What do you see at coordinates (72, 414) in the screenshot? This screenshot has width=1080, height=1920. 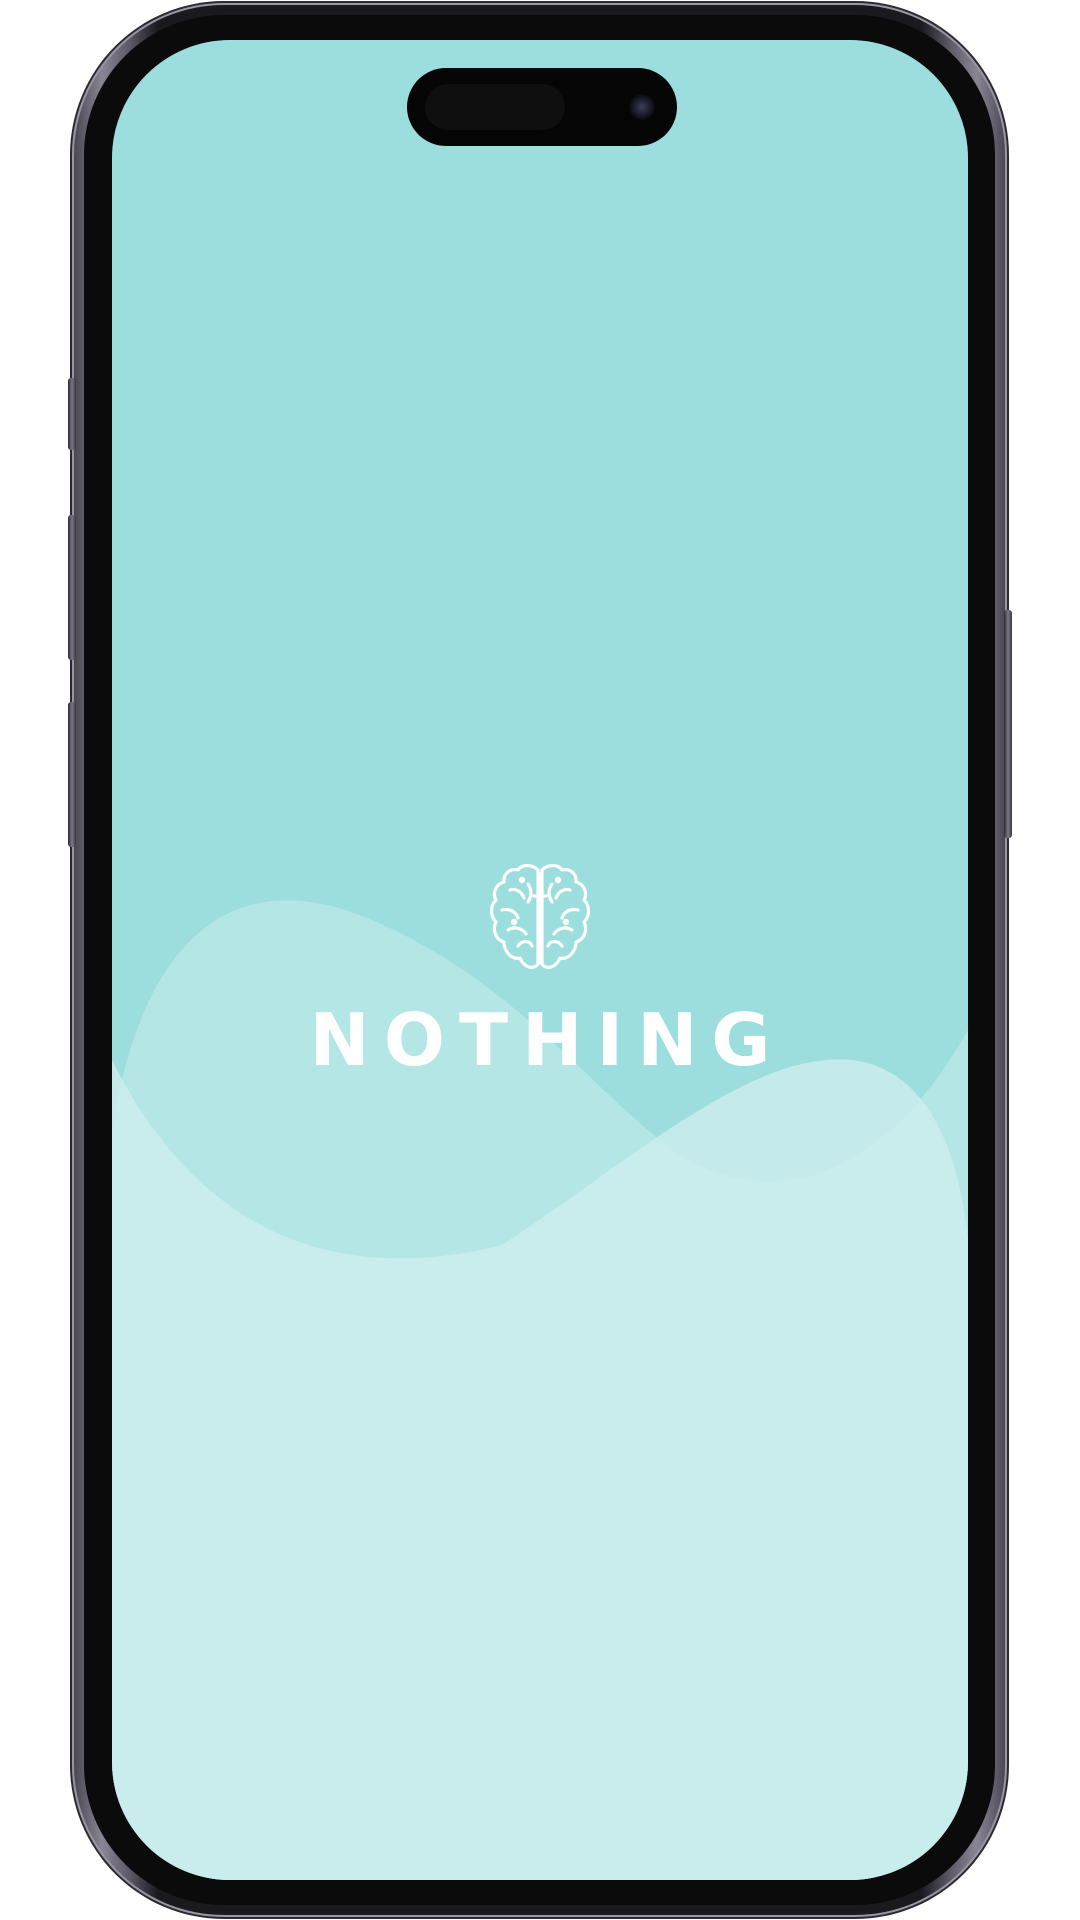 I see `action-button` at bounding box center [72, 414].